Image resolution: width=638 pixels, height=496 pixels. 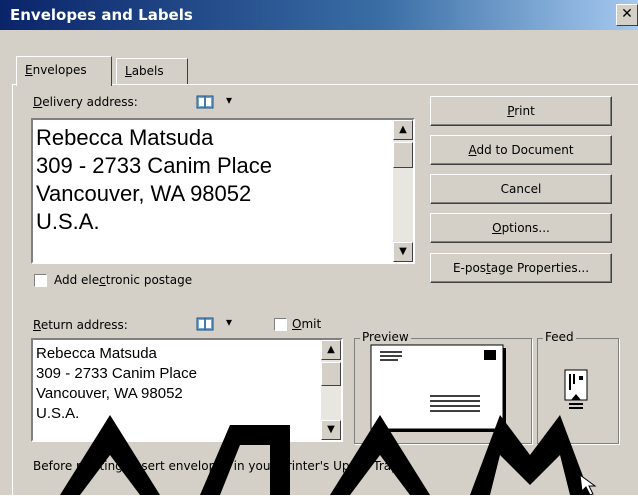 I want to click on print-label: rint, so click(x=524, y=111).